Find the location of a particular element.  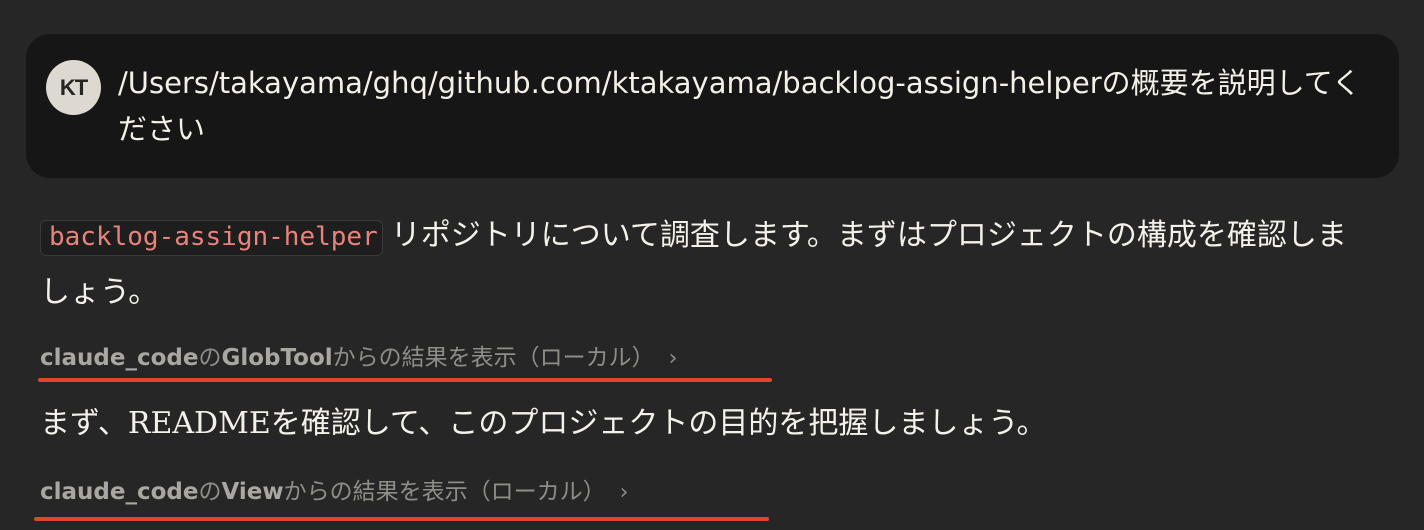

assistant-paragraph-2: まず、READMEを確認して、このプロジェクトの目的を把握しましょう。 is located at coordinates (543, 423).